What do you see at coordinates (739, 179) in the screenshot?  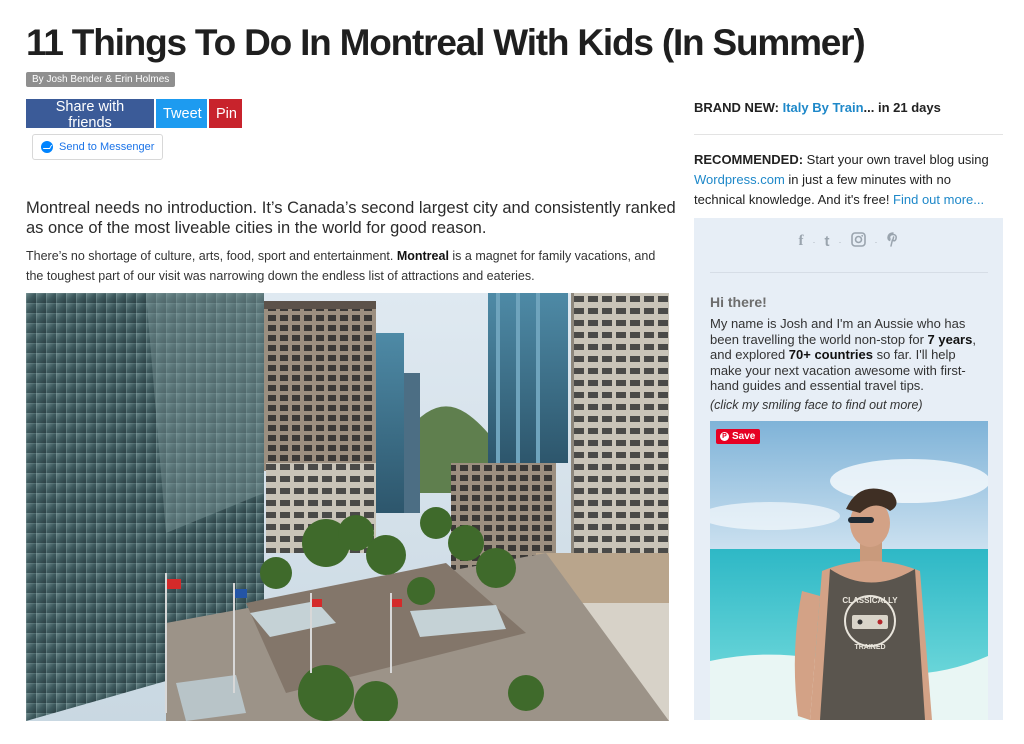 I see `wordpress-link: Wordpress.com` at bounding box center [739, 179].